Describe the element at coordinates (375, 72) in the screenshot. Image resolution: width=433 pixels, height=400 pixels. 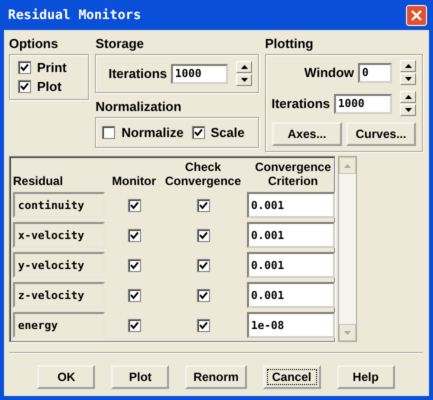
I see `input-field: 0` at that location.